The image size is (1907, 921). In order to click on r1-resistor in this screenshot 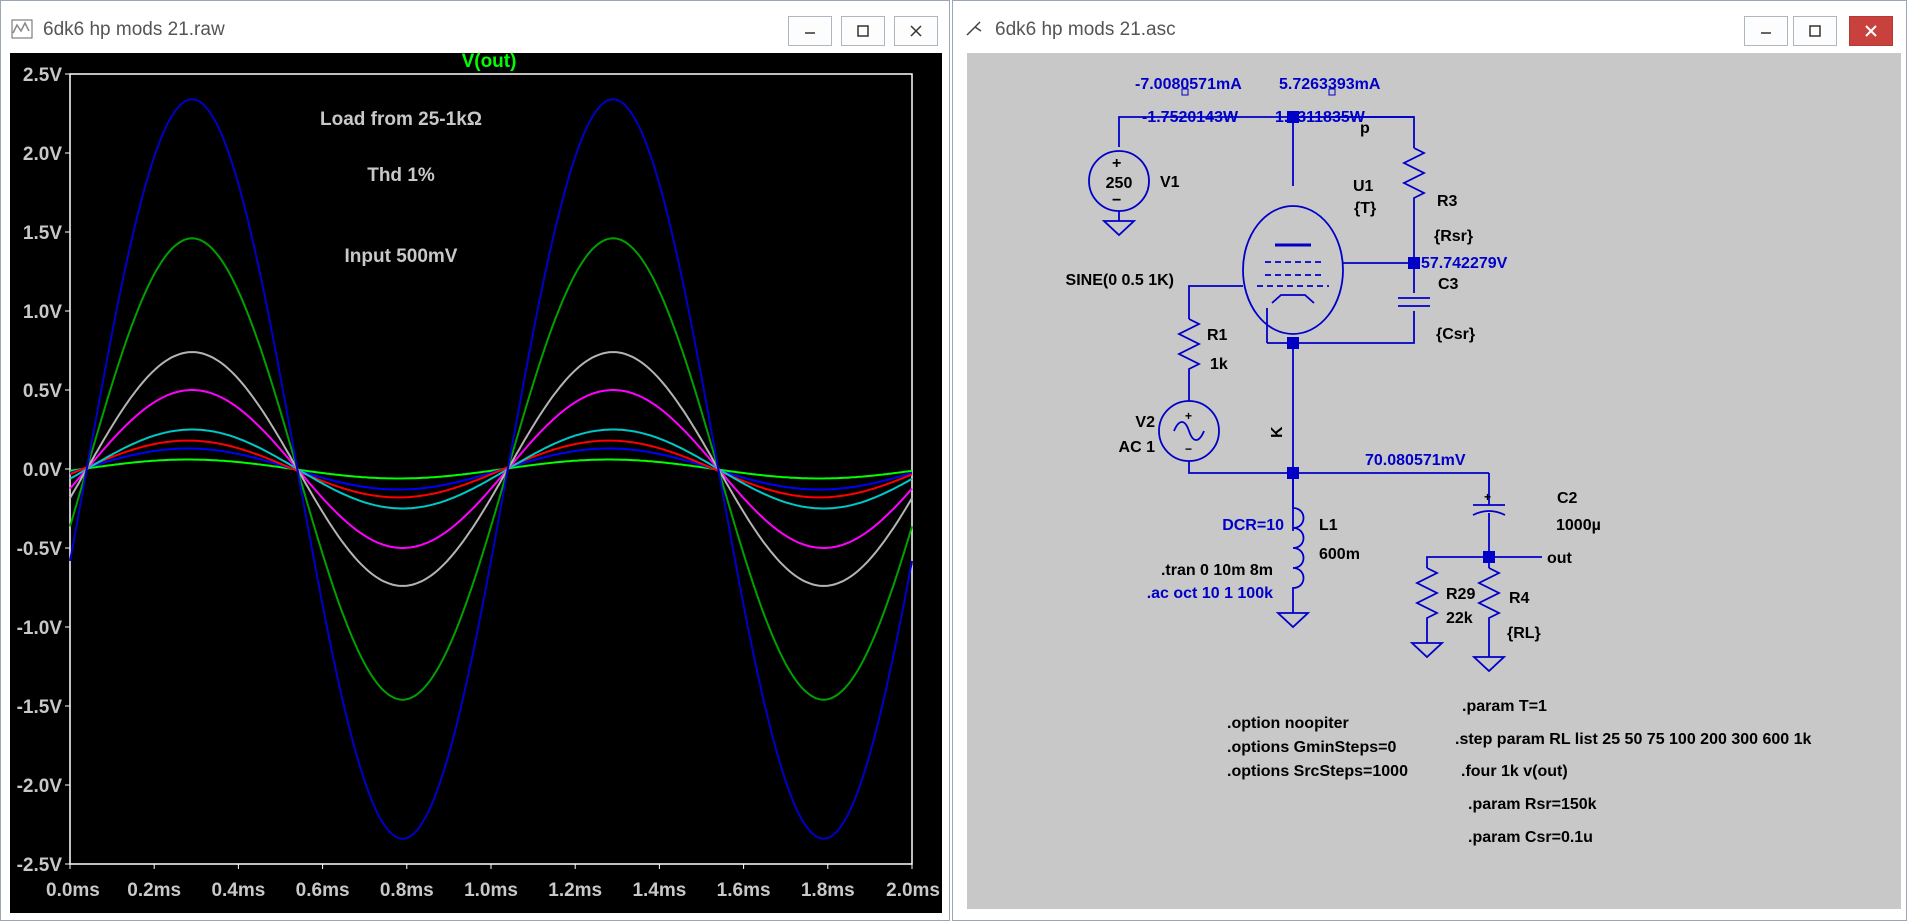, I will do `click(1189, 359)`.